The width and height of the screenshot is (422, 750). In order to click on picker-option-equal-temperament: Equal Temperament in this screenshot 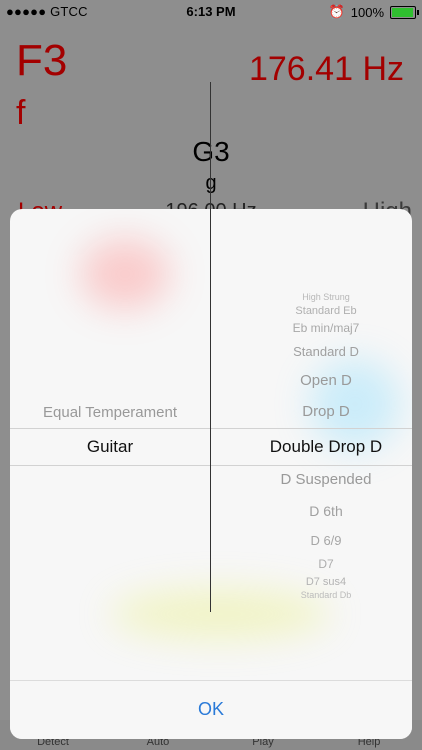, I will do `click(110, 412)`.